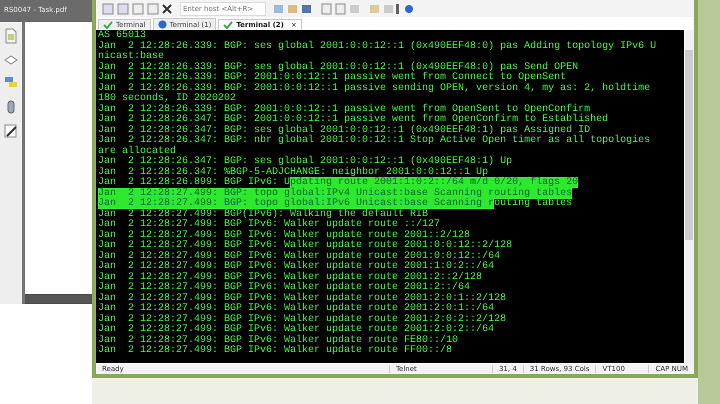 The image size is (720, 404). Describe the element at coordinates (294, 173) in the screenshot. I see `terminal-line: Jan 2 12:28:26.347: %BGP-5-ADJCHANGE: neighbor 2001:0:0:12::1 Up` at that location.